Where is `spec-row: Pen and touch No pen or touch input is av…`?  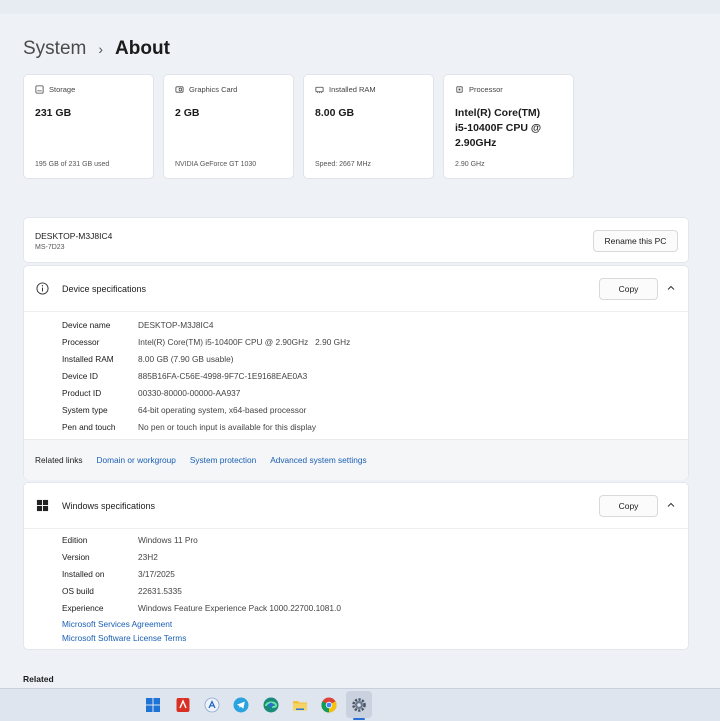 spec-row: Pen and touch No pen or touch input is av… is located at coordinates (206, 426).